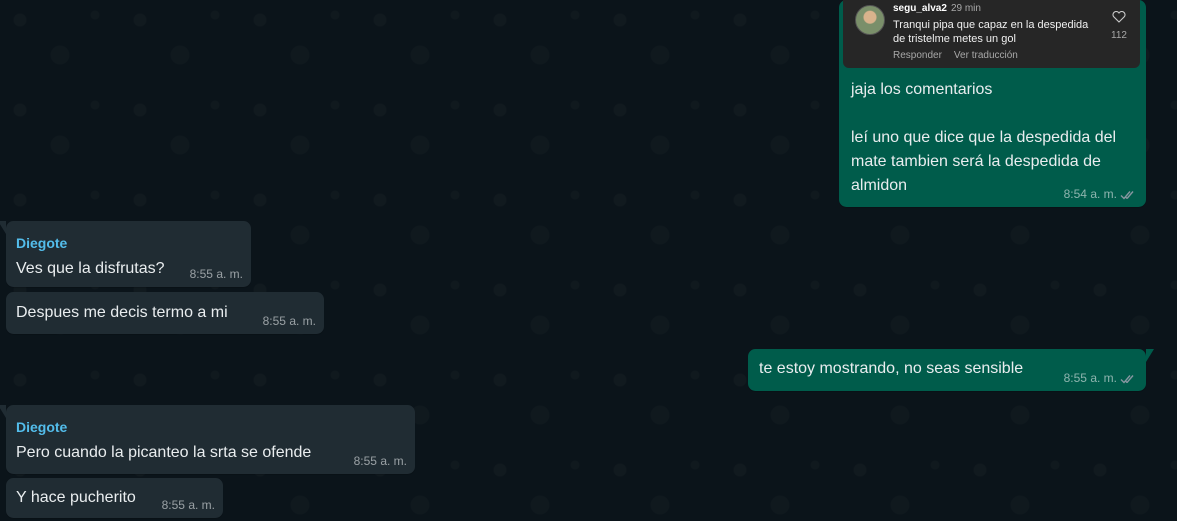 The height and width of the screenshot is (521, 1177). Describe the element at coordinates (870, 20) in the screenshot. I see `avatar` at that location.